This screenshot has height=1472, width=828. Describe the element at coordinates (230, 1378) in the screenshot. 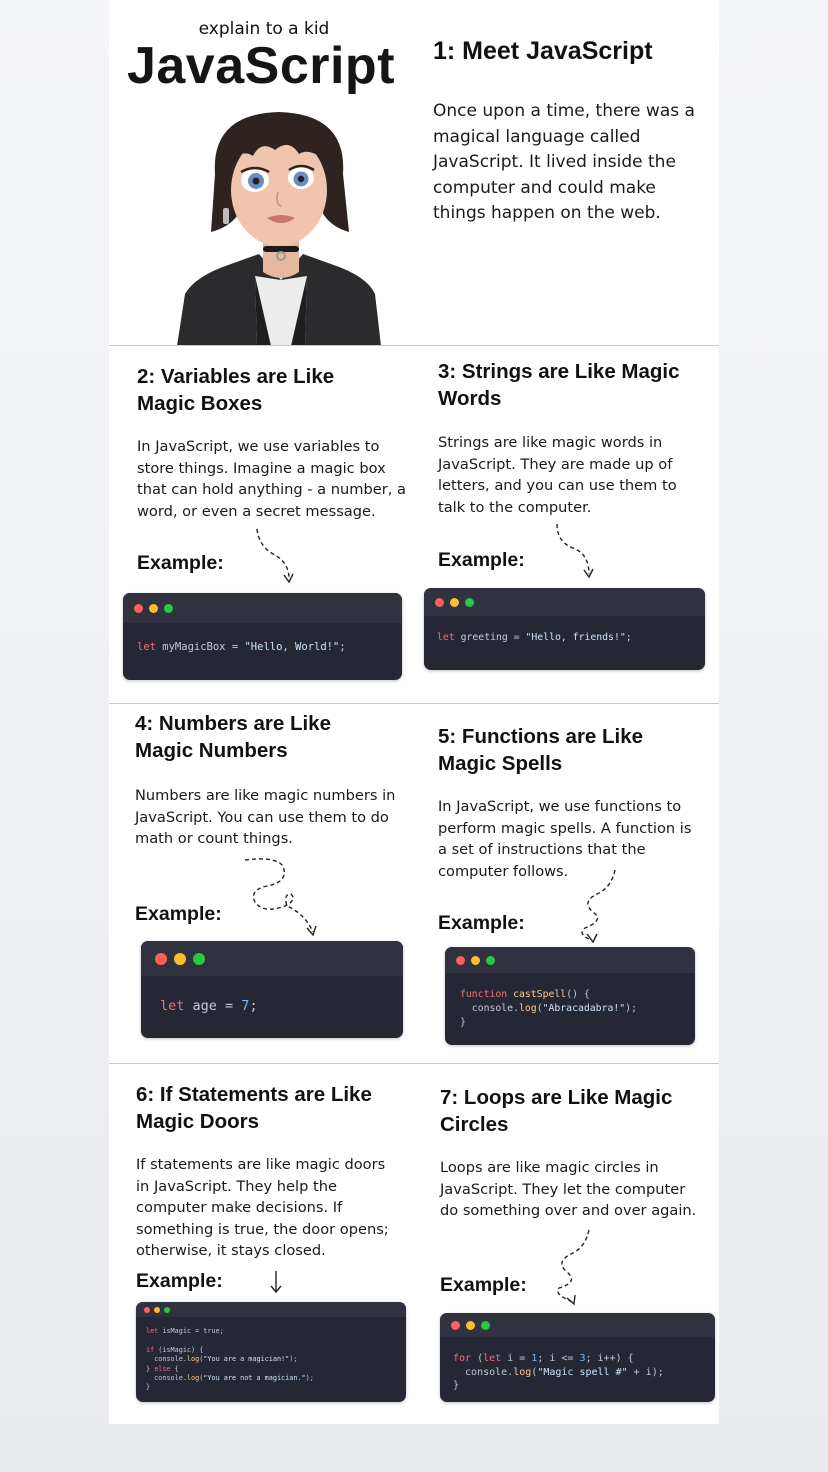

I see `code-line: console.log("You are not a magician.");` at that location.